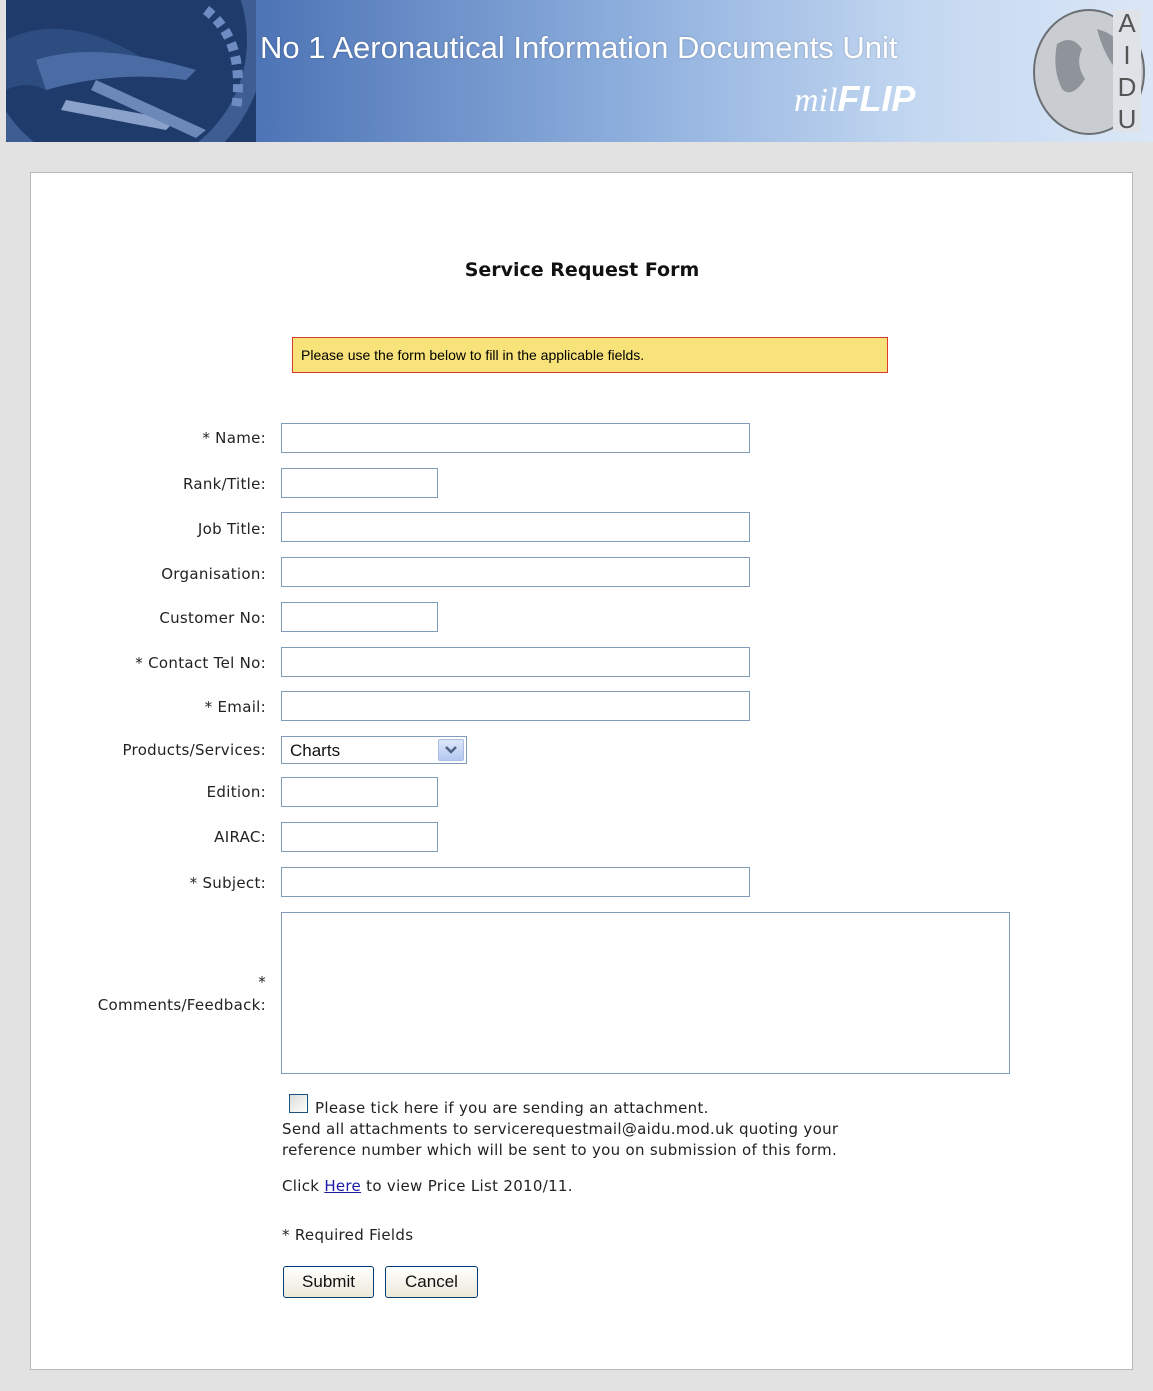 Image resolution: width=1153 pixels, height=1391 pixels. What do you see at coordinates (181, 1005) in the screenshot?
I see `comments-label: Comments/Feedback:` at bounding box center [181, 1005].